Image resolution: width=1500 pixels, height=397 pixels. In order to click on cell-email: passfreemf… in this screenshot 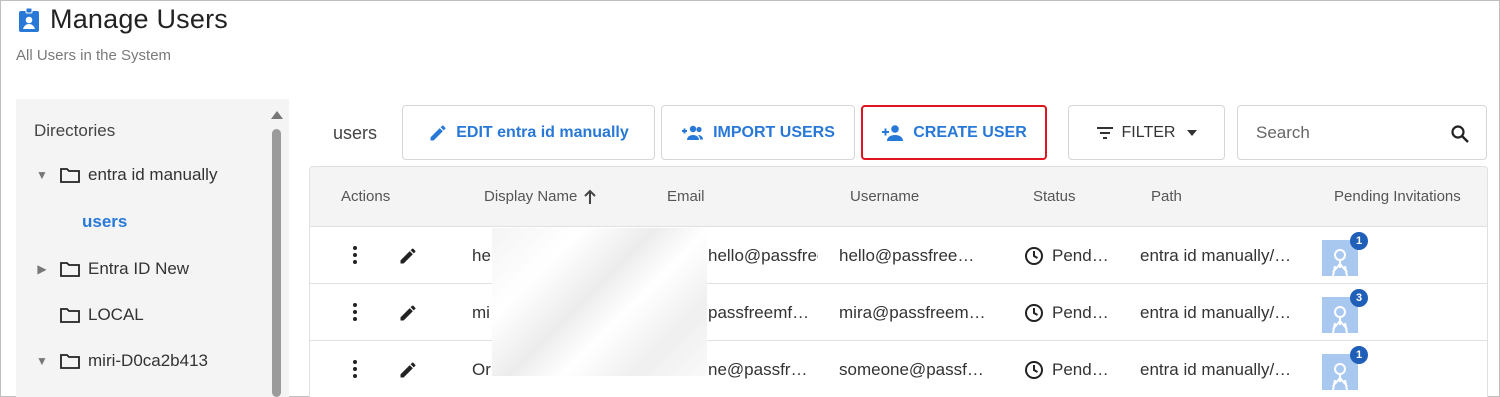, I will do `click(759, 312)`.